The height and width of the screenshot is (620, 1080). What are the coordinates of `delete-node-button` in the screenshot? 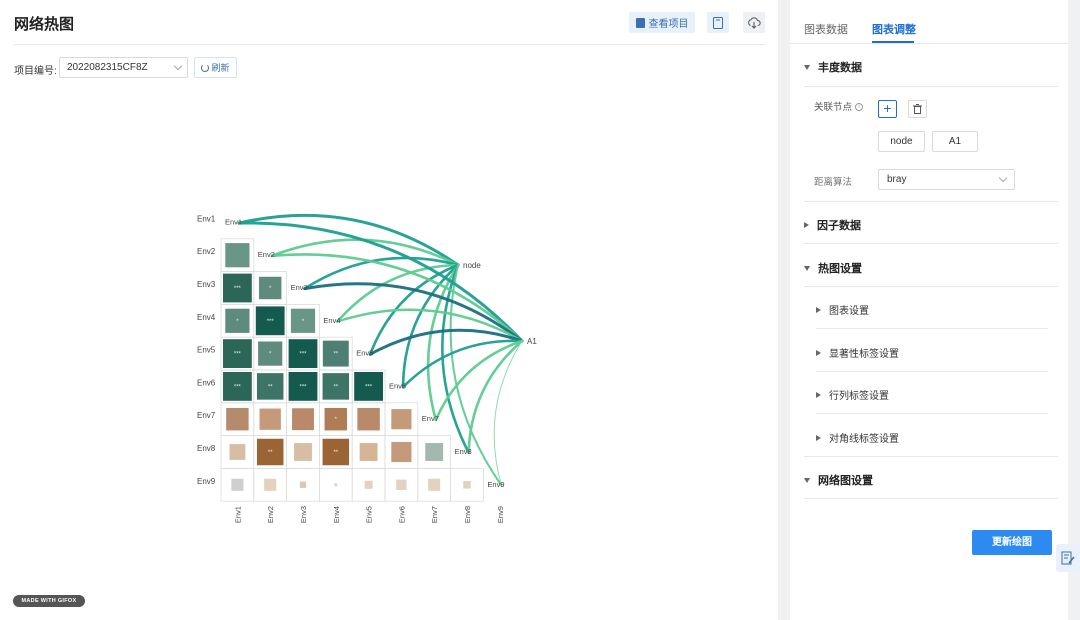 It's located at (917, 109).